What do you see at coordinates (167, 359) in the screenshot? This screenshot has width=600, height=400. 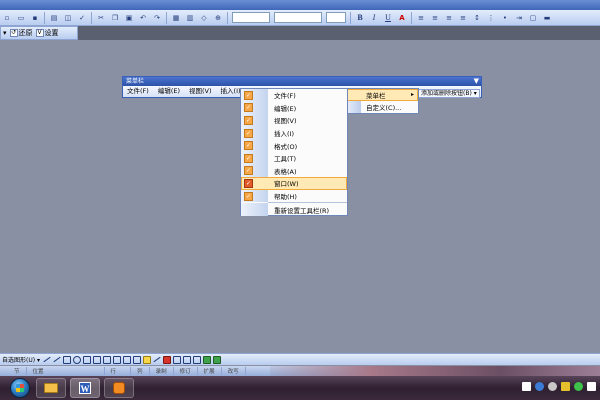 I see `font-color-icon` at bounding box center [167, 359].